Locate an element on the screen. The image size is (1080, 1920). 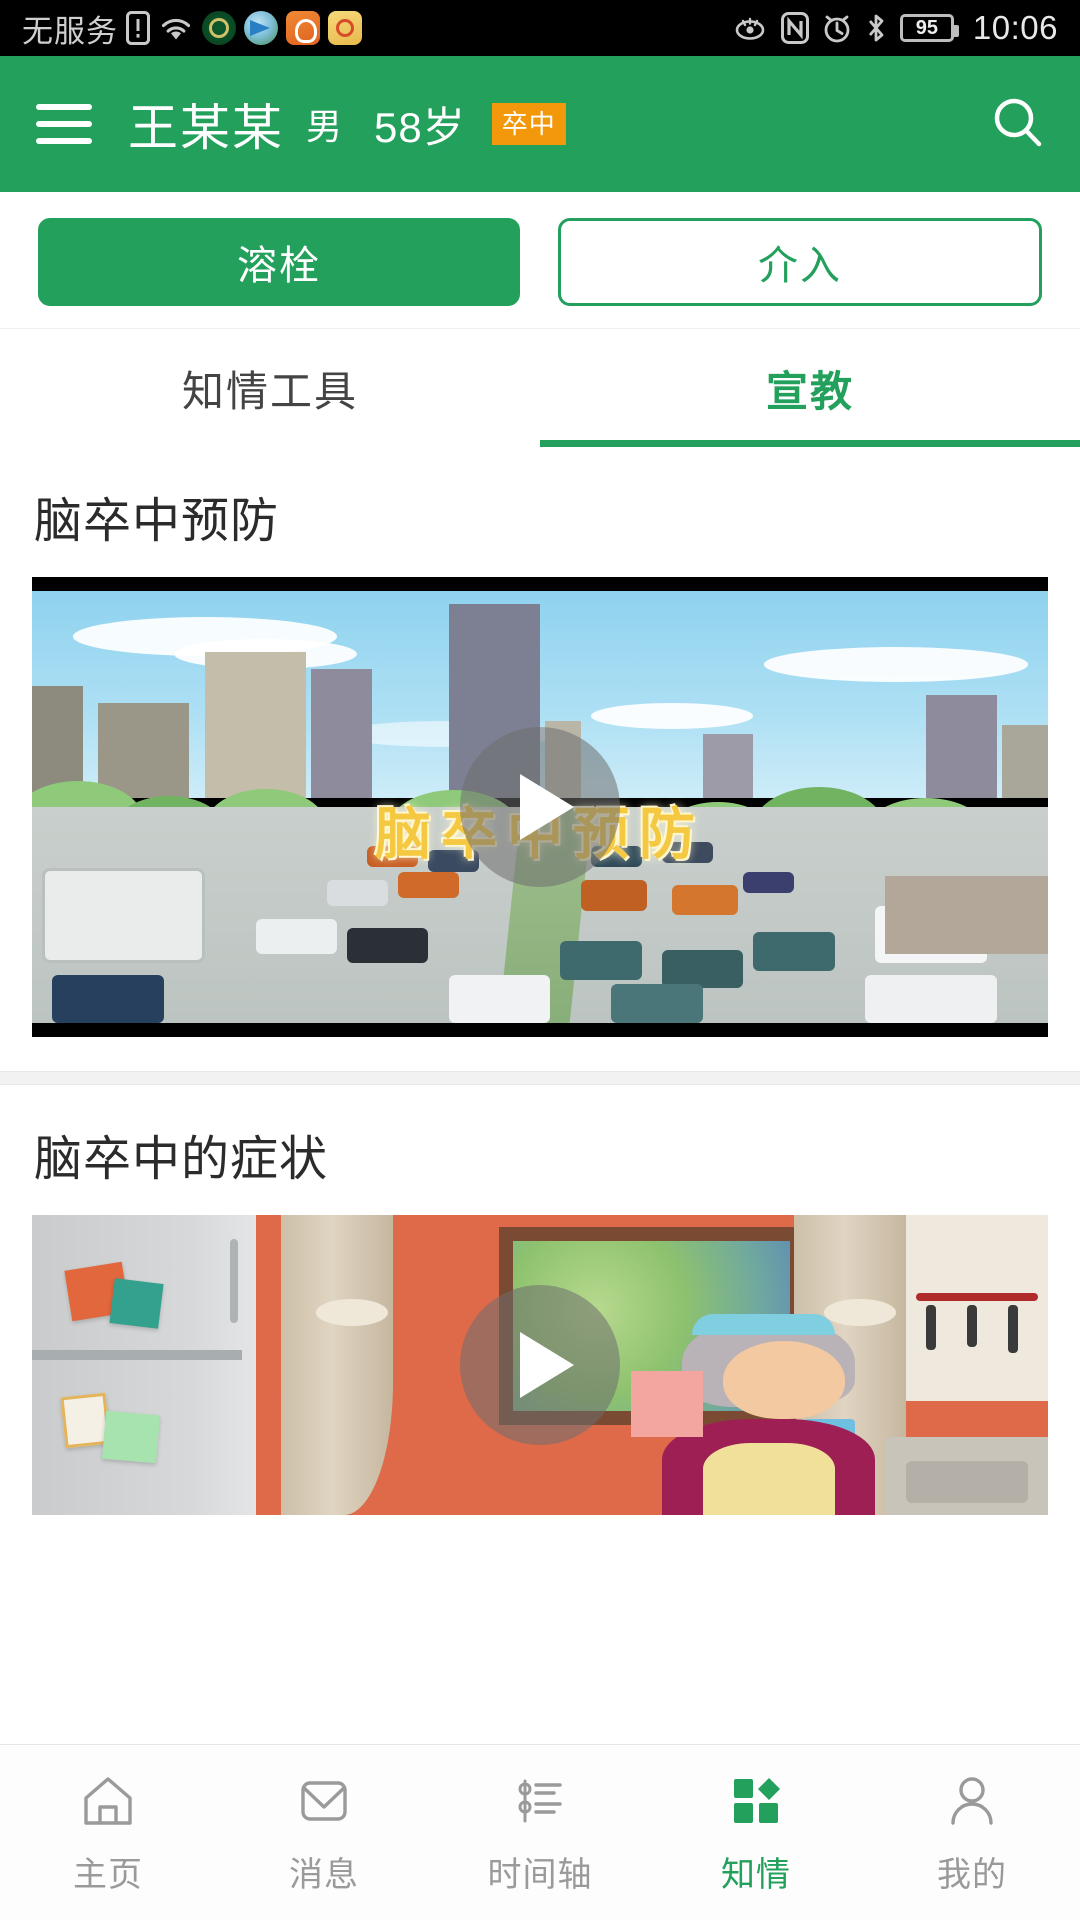
treatment-segmented-control: 溶栓 介入 is located at coordinates (540, 260).